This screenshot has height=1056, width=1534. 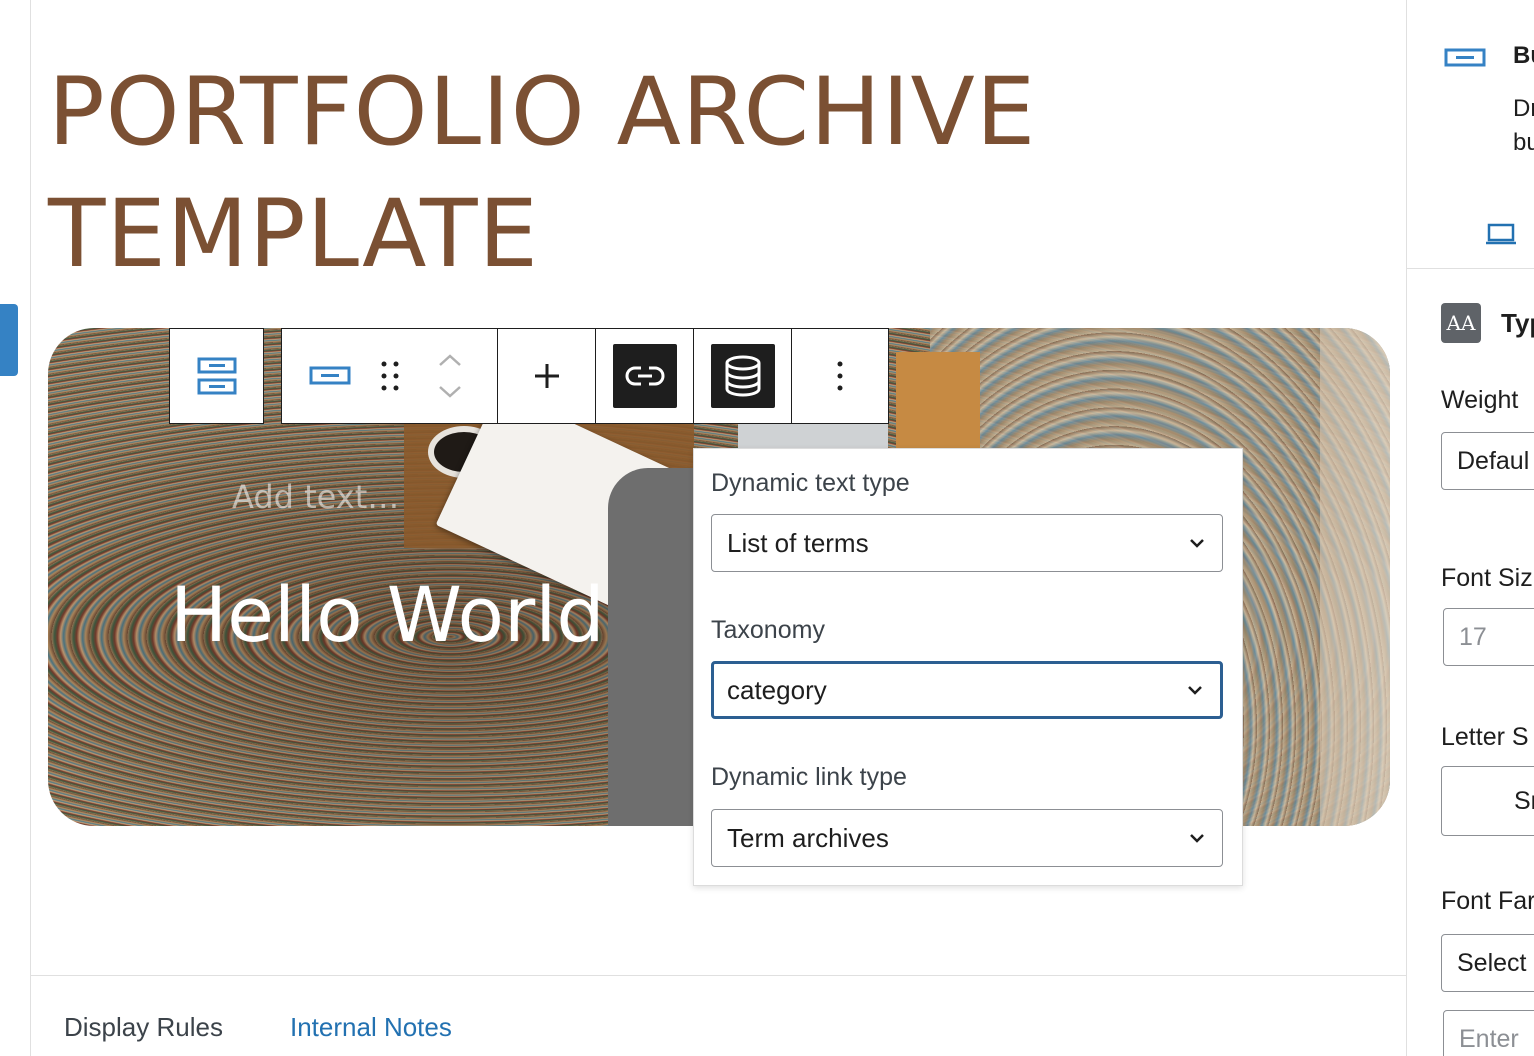 What do you see at coordinates (1487, 901) in the screenshot?
I see `font-family-label: Font Far` at bounding box center [1487, 901].